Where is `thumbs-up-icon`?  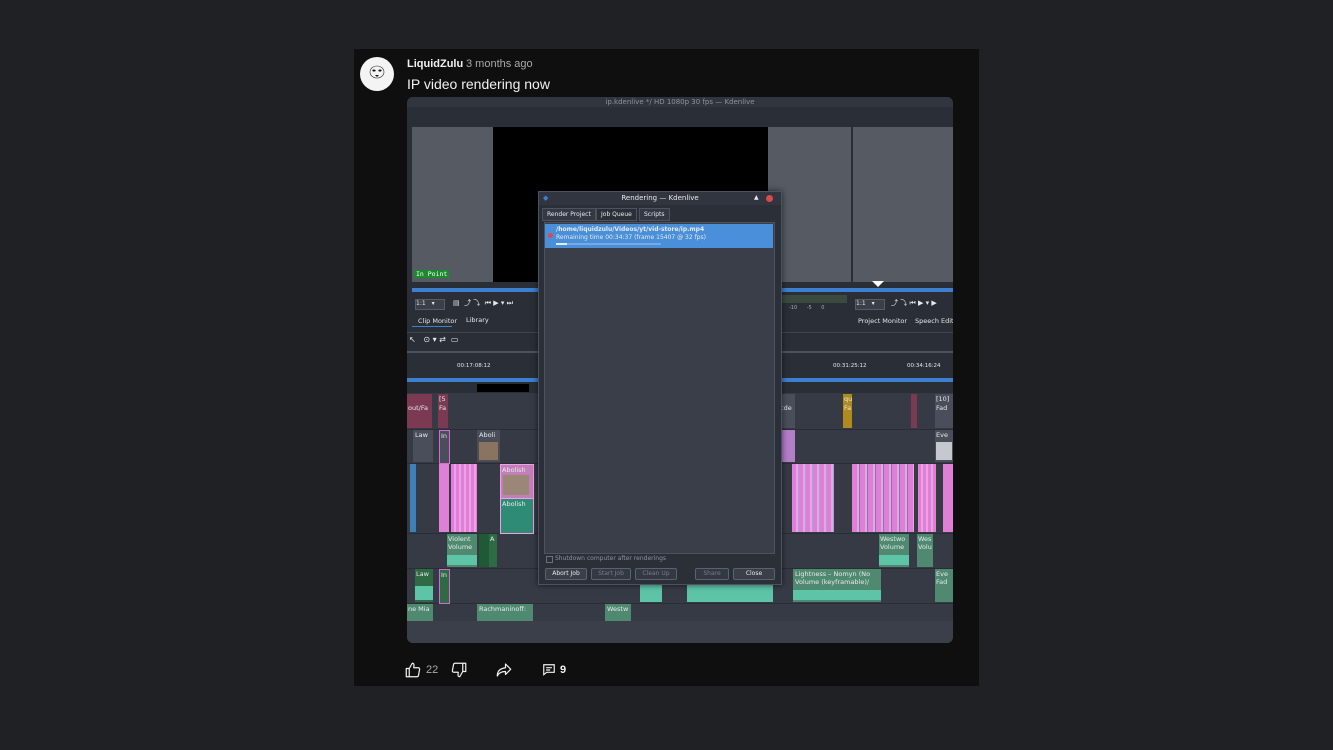
thumbs-up-icon is located at coordinates (413, 670).